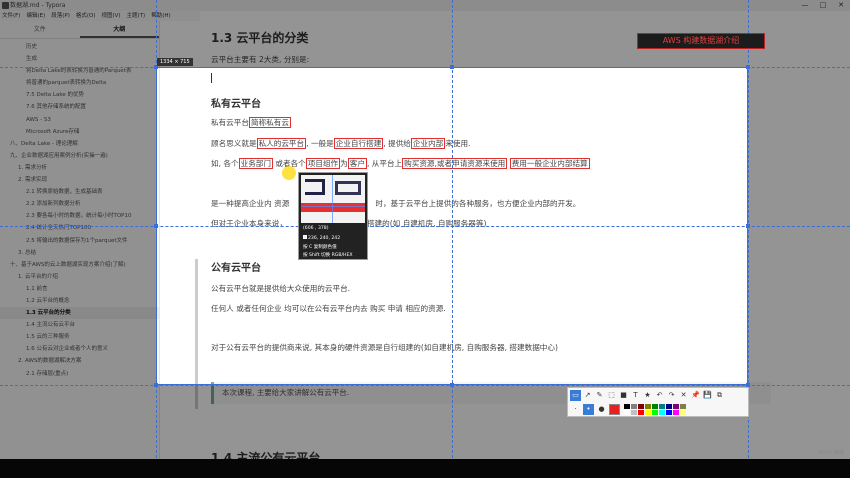 This screenshot has height=478, width=850. What do you see at coordinates (425, 468) in the screenshot?
I see `taskbar` at bounding box center [425, 468].